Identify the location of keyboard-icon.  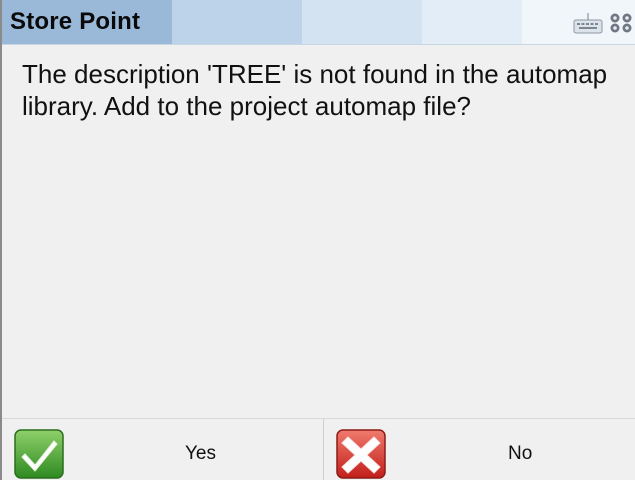
(588, 23).